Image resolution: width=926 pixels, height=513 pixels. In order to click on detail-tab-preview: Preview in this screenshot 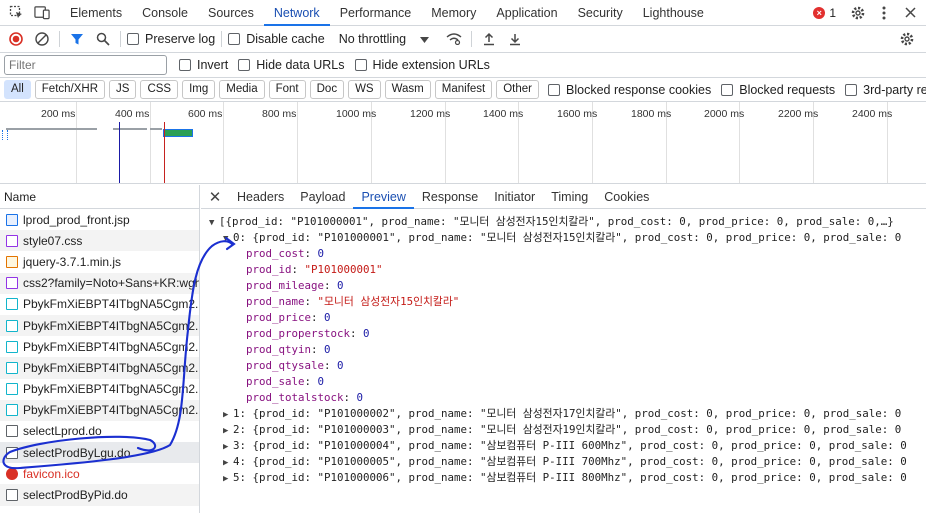, I will do `click(383, 197)`.